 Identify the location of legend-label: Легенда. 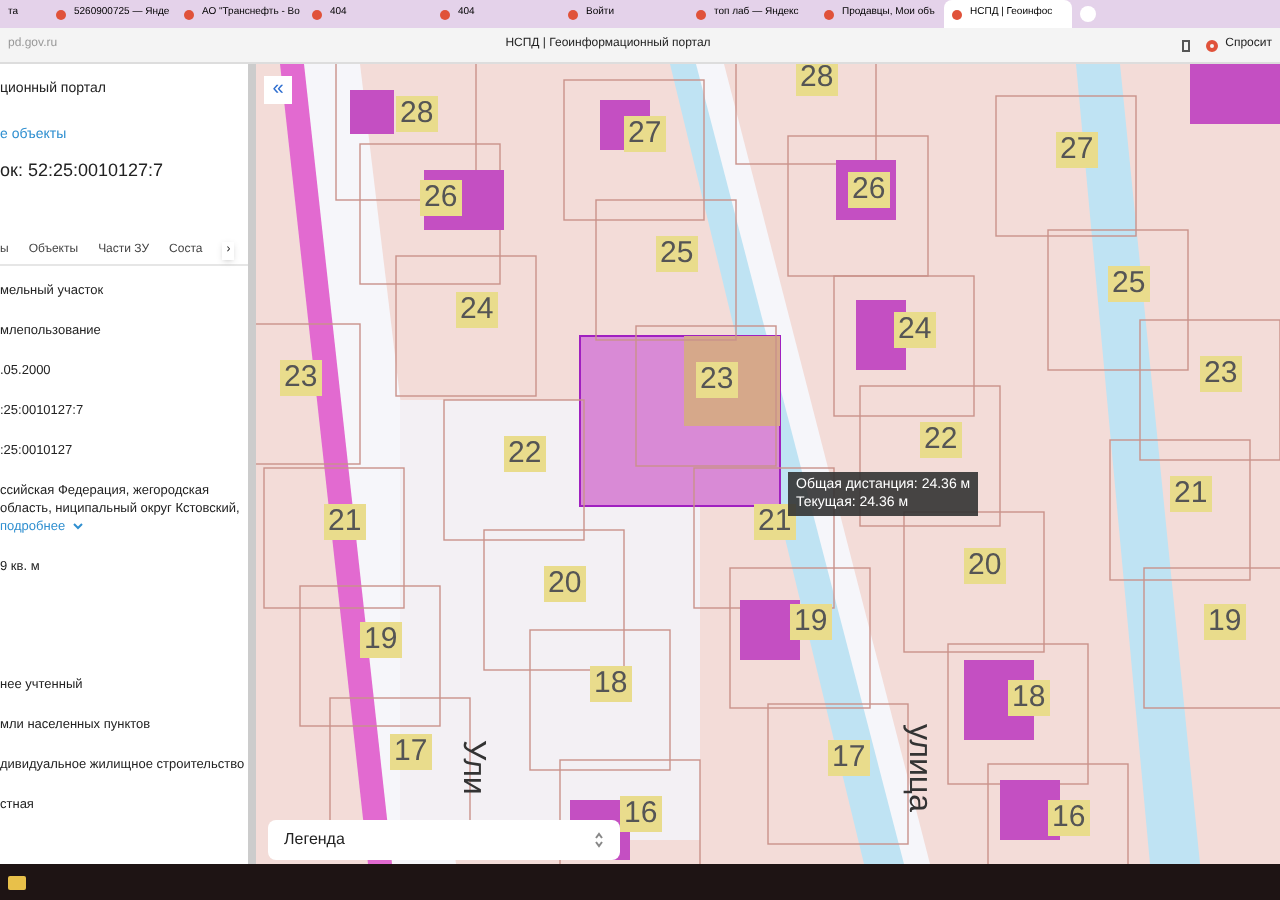
(314, 840).